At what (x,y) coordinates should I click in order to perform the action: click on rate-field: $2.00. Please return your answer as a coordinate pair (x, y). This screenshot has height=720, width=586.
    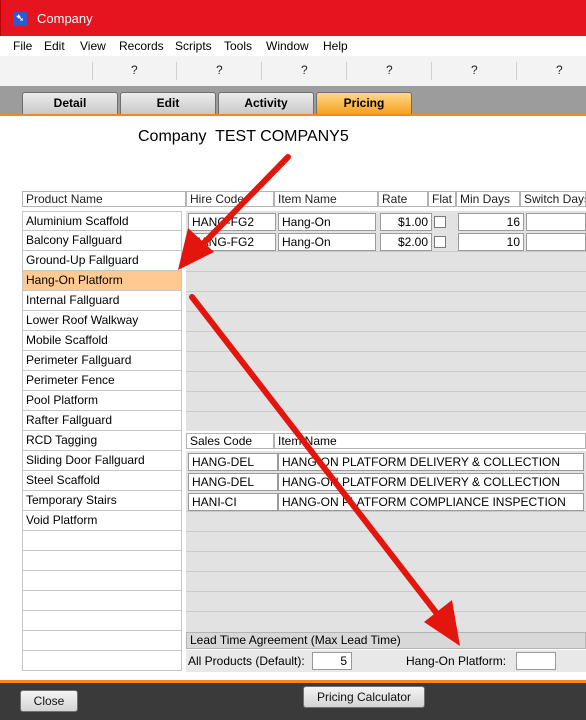
    Looking at the image, I should click on (406, 242).